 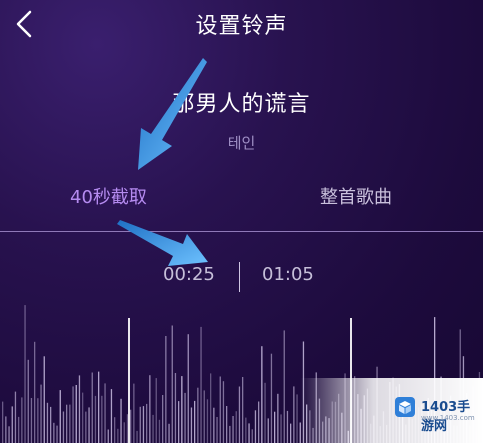 What do you see at coordinates (391, 410) in the screenshot?
I see `watermark: 1403手游网 www.1403.com` at bounding box center [391, 410].